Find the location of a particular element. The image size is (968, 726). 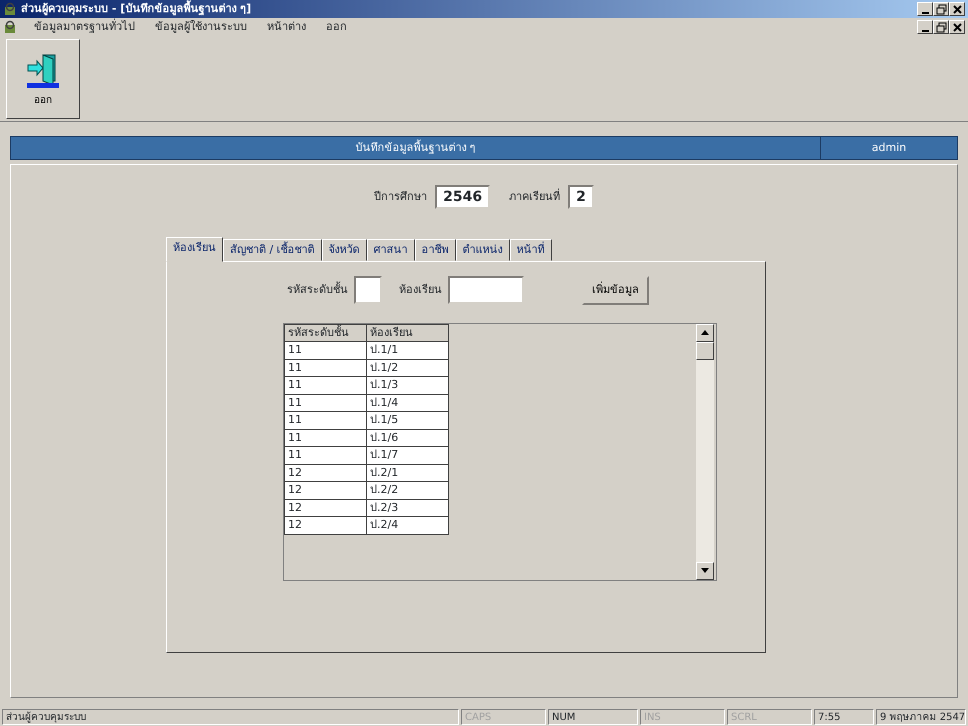

column-header: รหัสระดับชั้น is located at coordinates (325, 333).